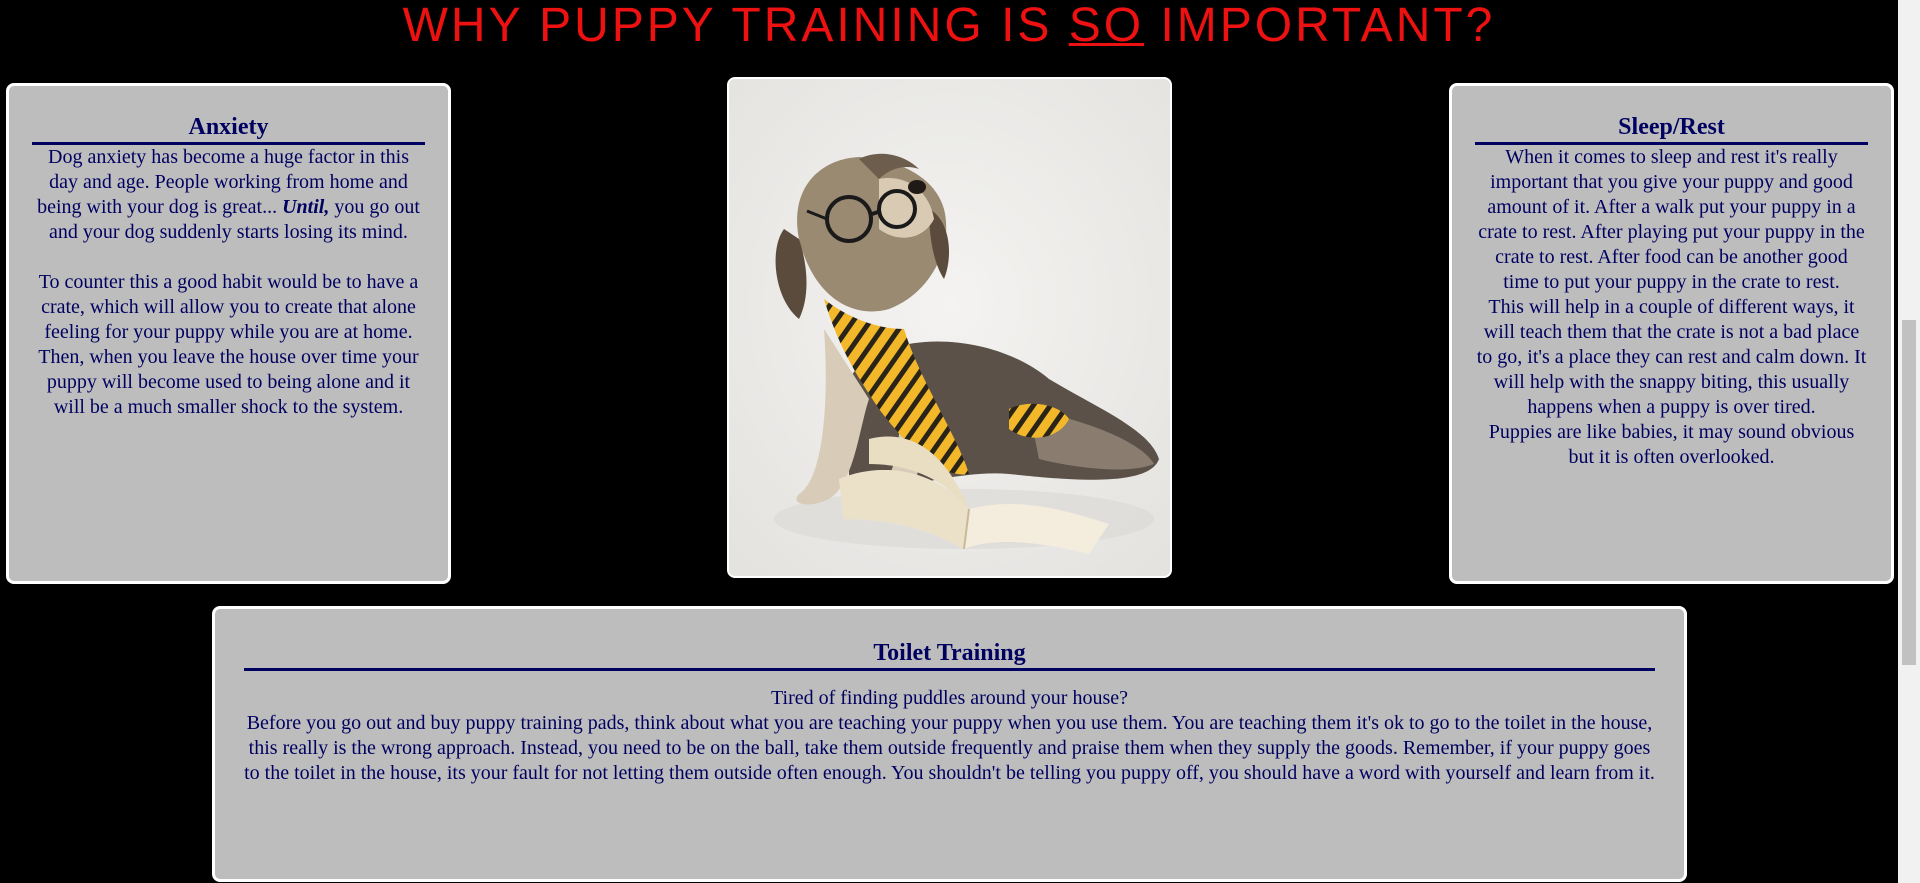 This screenshot has width=1920, height=883. Describe the element at coordinates (1320, 26) in the screenshot. I see `page-title-part-2: IMPORTANT?` at that location.